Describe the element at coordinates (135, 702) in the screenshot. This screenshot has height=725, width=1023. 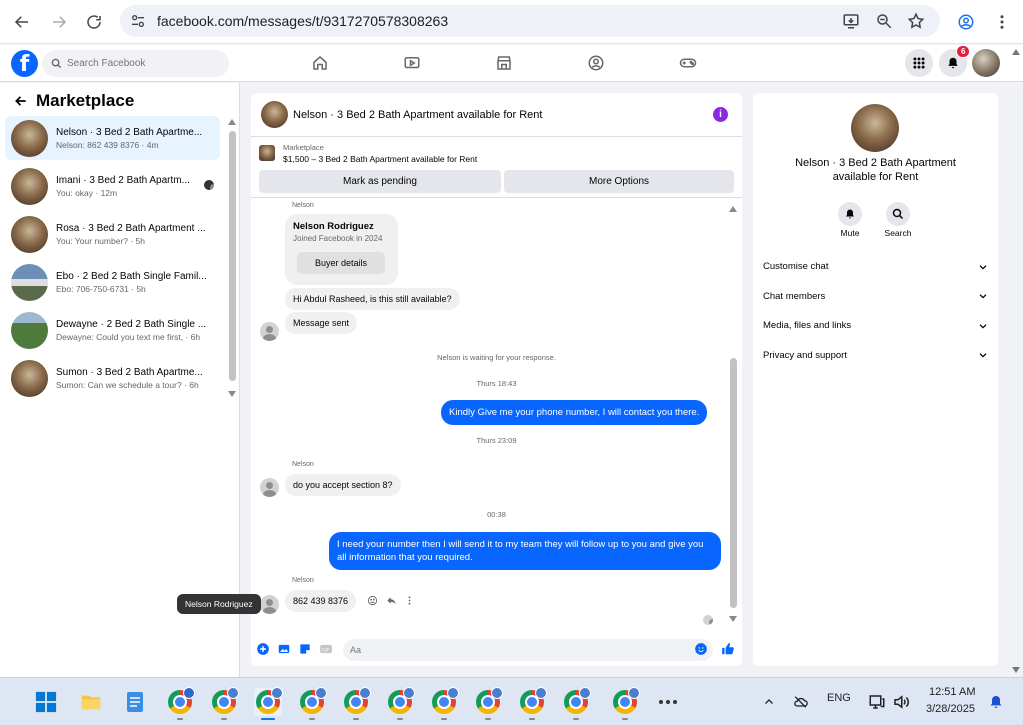
I see `notepad-button` at that location.